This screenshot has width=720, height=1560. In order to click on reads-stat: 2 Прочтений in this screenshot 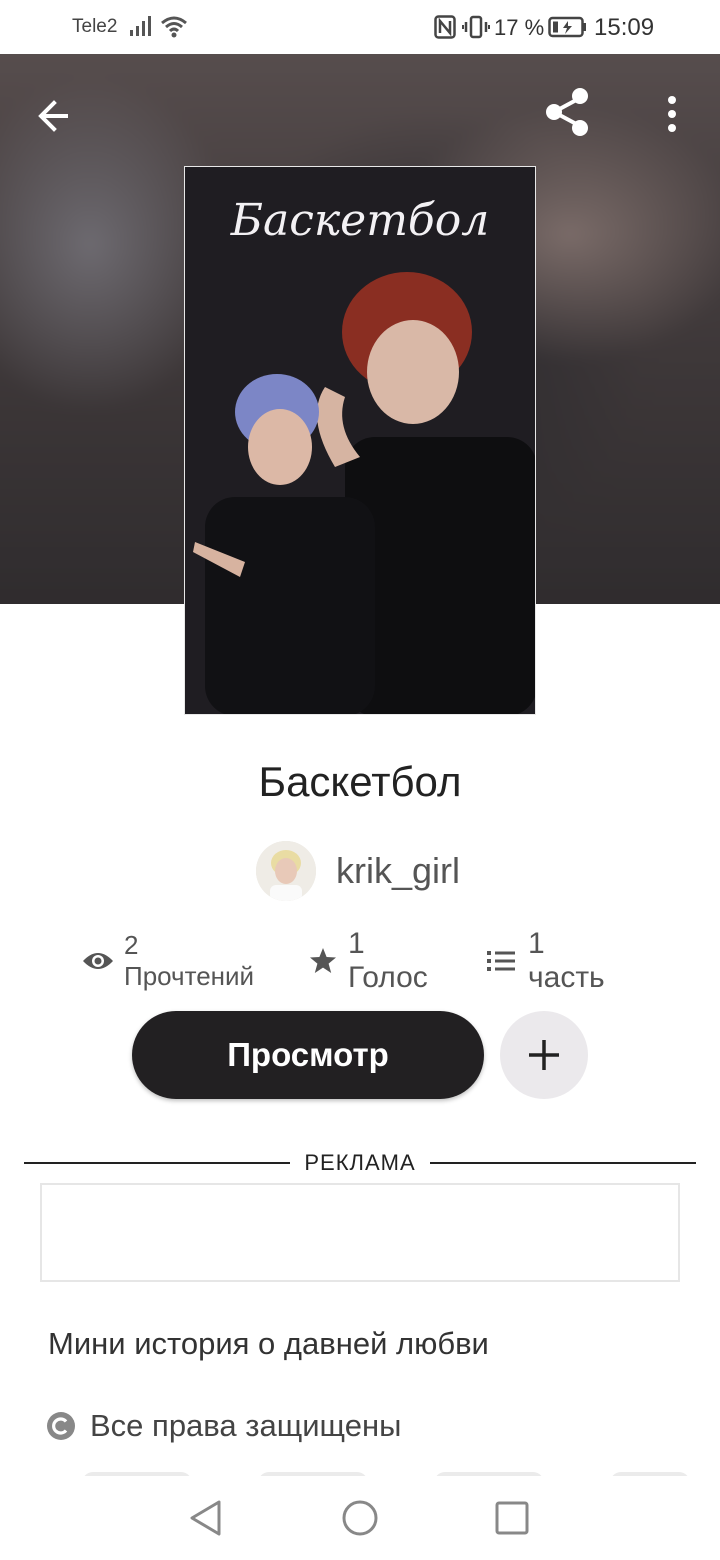, I will do `click(168, 960)`.